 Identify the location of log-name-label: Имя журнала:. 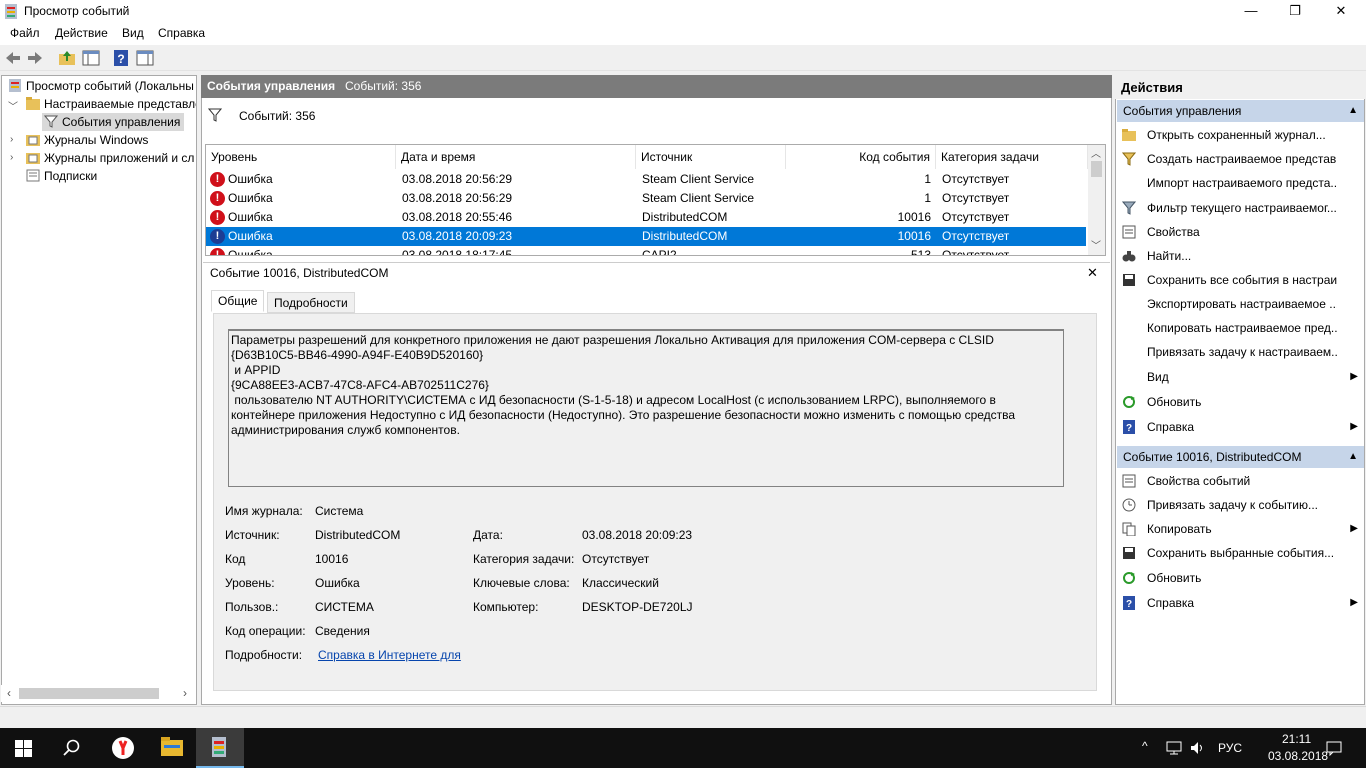
(264, 511).